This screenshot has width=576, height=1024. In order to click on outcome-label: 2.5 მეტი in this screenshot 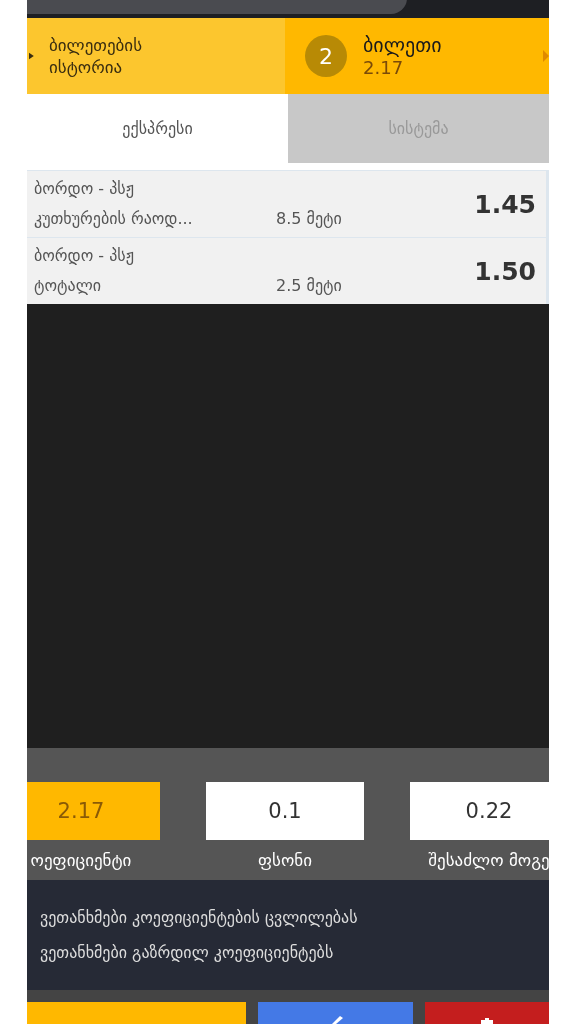, I will do `click(309, 286)`.